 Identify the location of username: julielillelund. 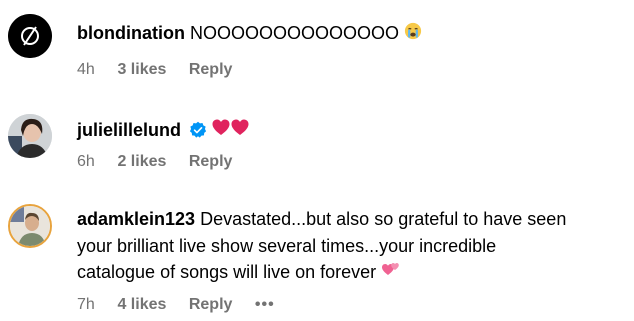
(129, 130).